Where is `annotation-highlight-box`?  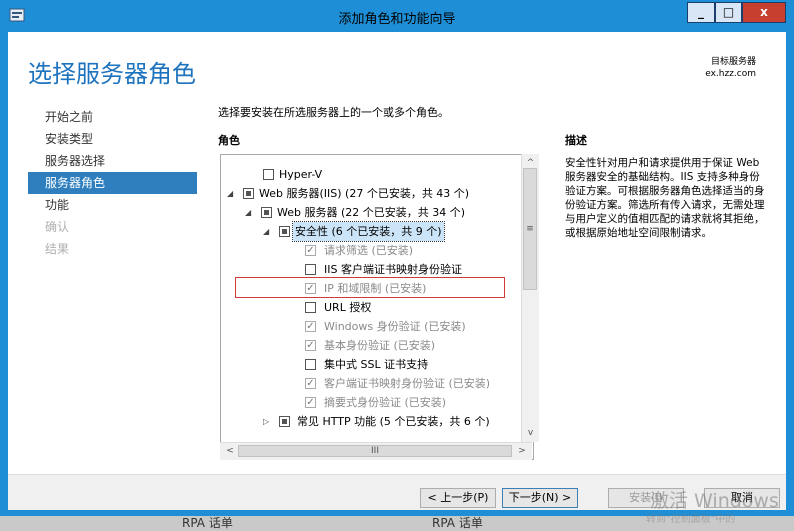
annotation-highlight-box is located at coordinates (370, 287).